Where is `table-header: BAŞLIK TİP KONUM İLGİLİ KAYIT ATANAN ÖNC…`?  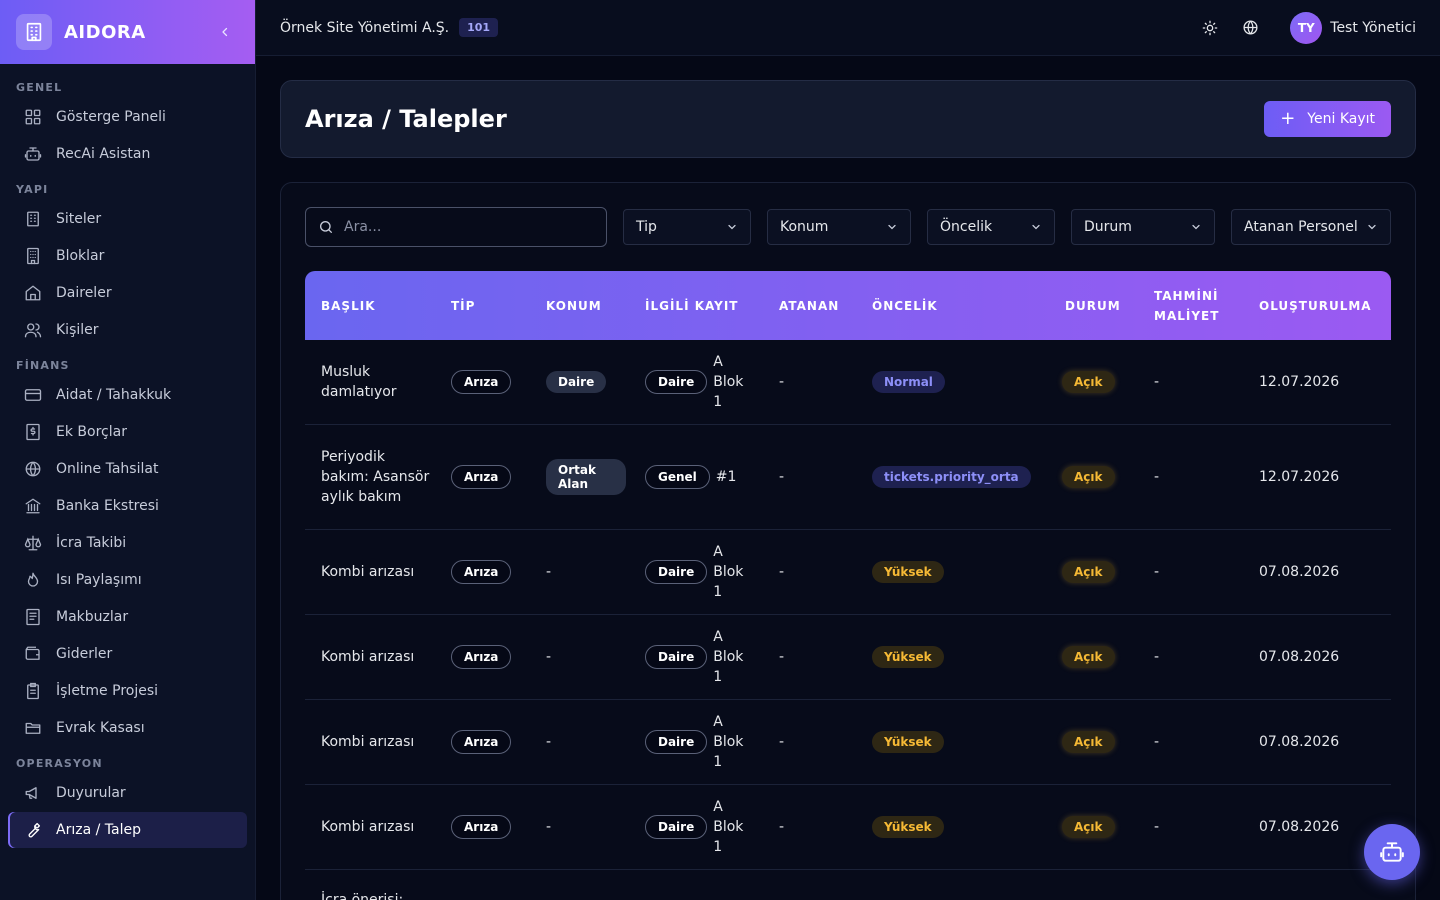
table-header: BAŞLIK TİP KONUM İLGİLİ KAYIT ATANAN ÖNC… is located at coordinates (848, 305).